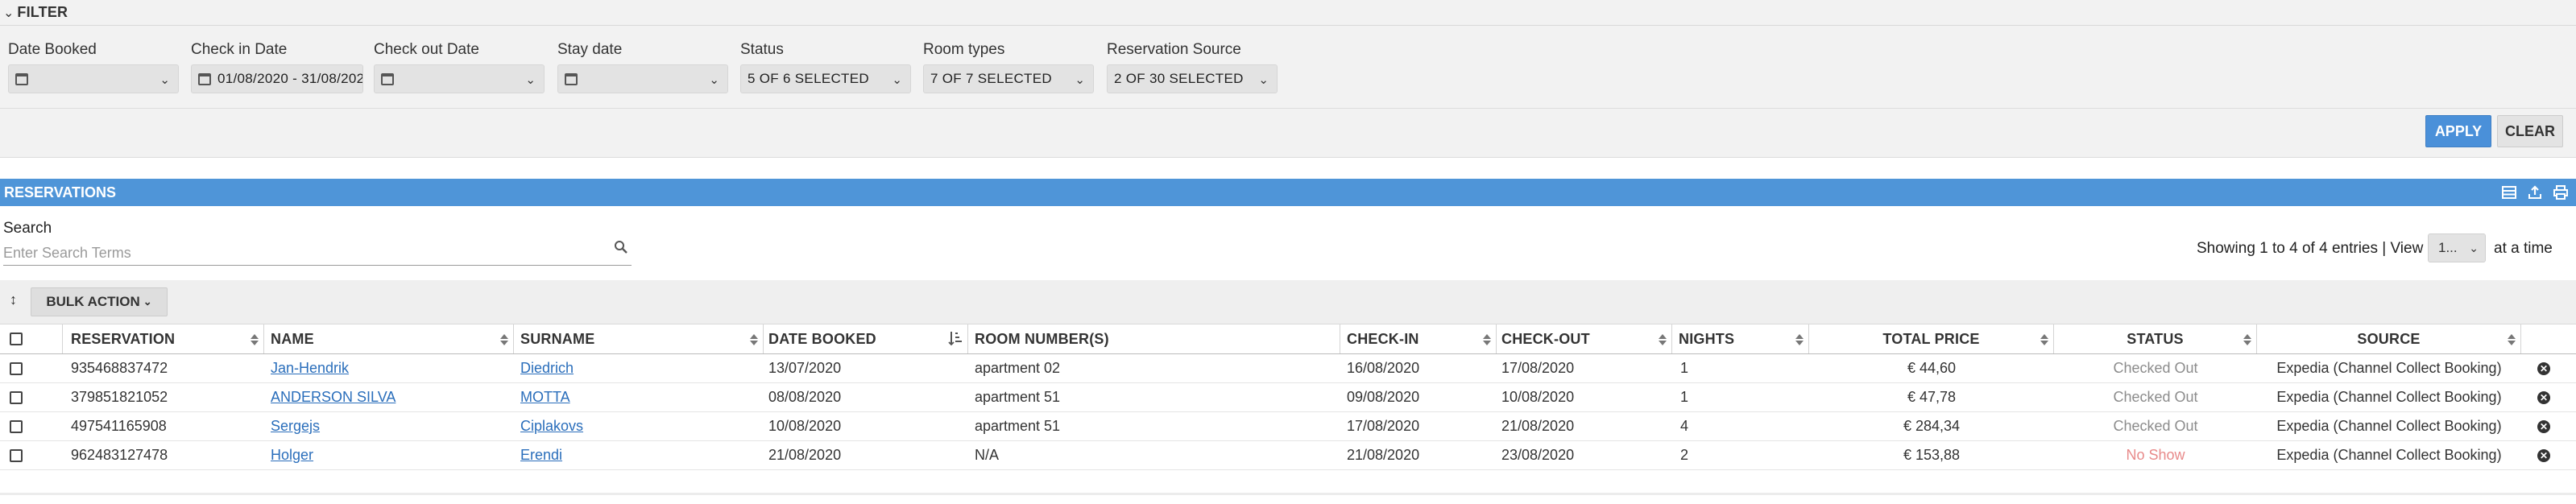 The height and width of the screenshot is (504, 2576). Describe the element at coordinates (621, 249) in the screenshot. I see `search-icon` at that location.